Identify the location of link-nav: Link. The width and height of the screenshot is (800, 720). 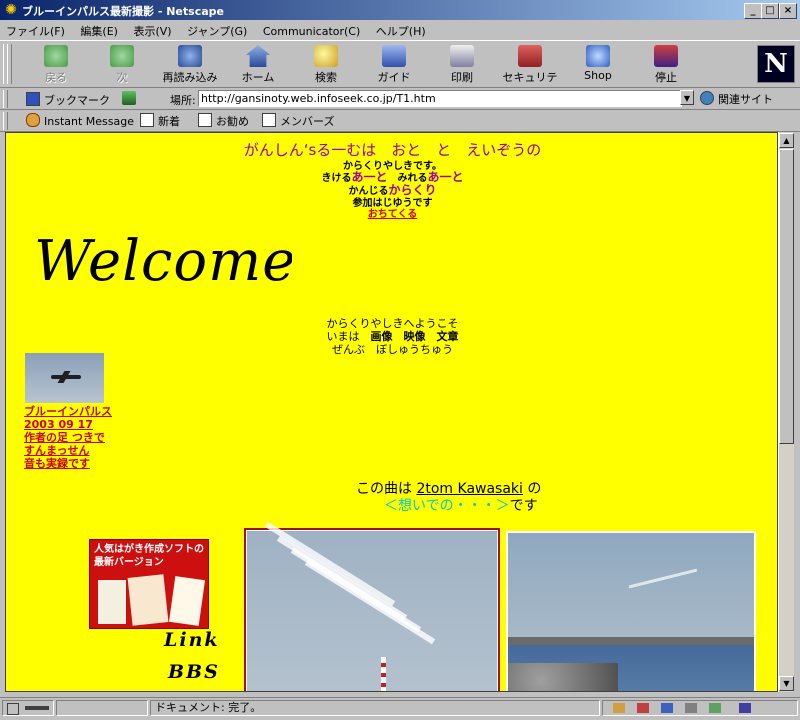
(192, 640).